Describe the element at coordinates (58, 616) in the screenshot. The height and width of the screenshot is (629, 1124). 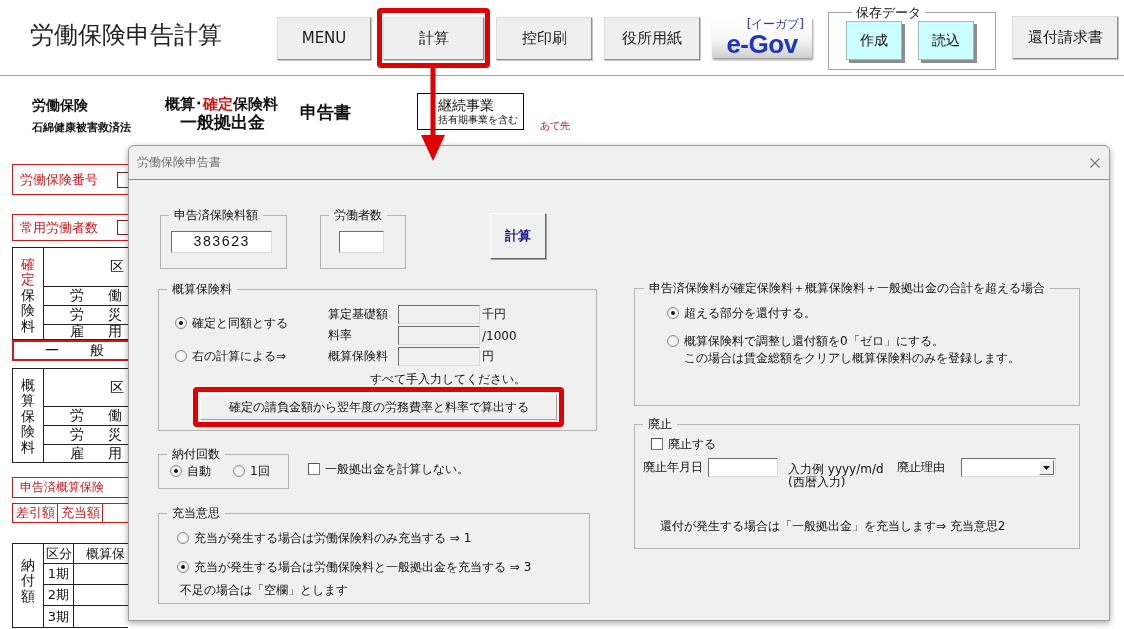
I see `table-cell: 3期` at that location.